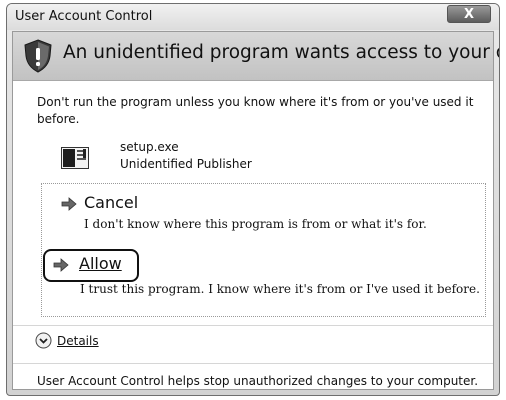 The height and width of the screenshot is (400, 506). Describe the element at coordinates (75, 158) in the screenshot. I see `program-icon` at that location.